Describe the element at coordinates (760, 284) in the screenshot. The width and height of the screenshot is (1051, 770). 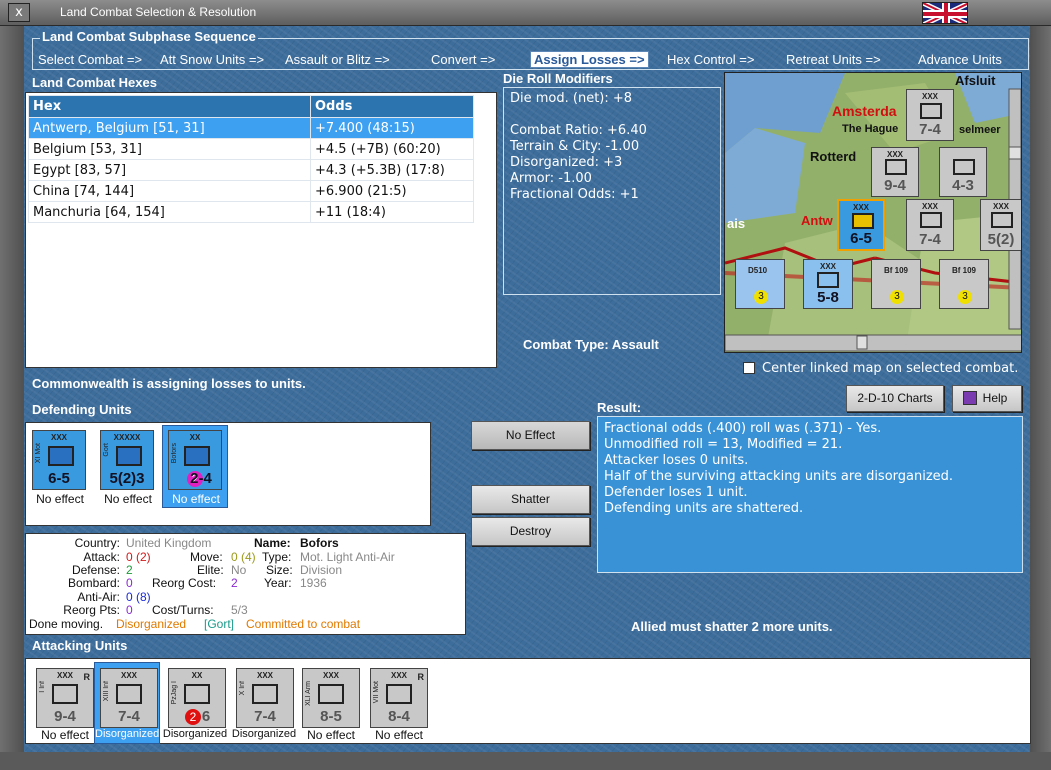
I see `map-air-unit: D510 3` at that location.